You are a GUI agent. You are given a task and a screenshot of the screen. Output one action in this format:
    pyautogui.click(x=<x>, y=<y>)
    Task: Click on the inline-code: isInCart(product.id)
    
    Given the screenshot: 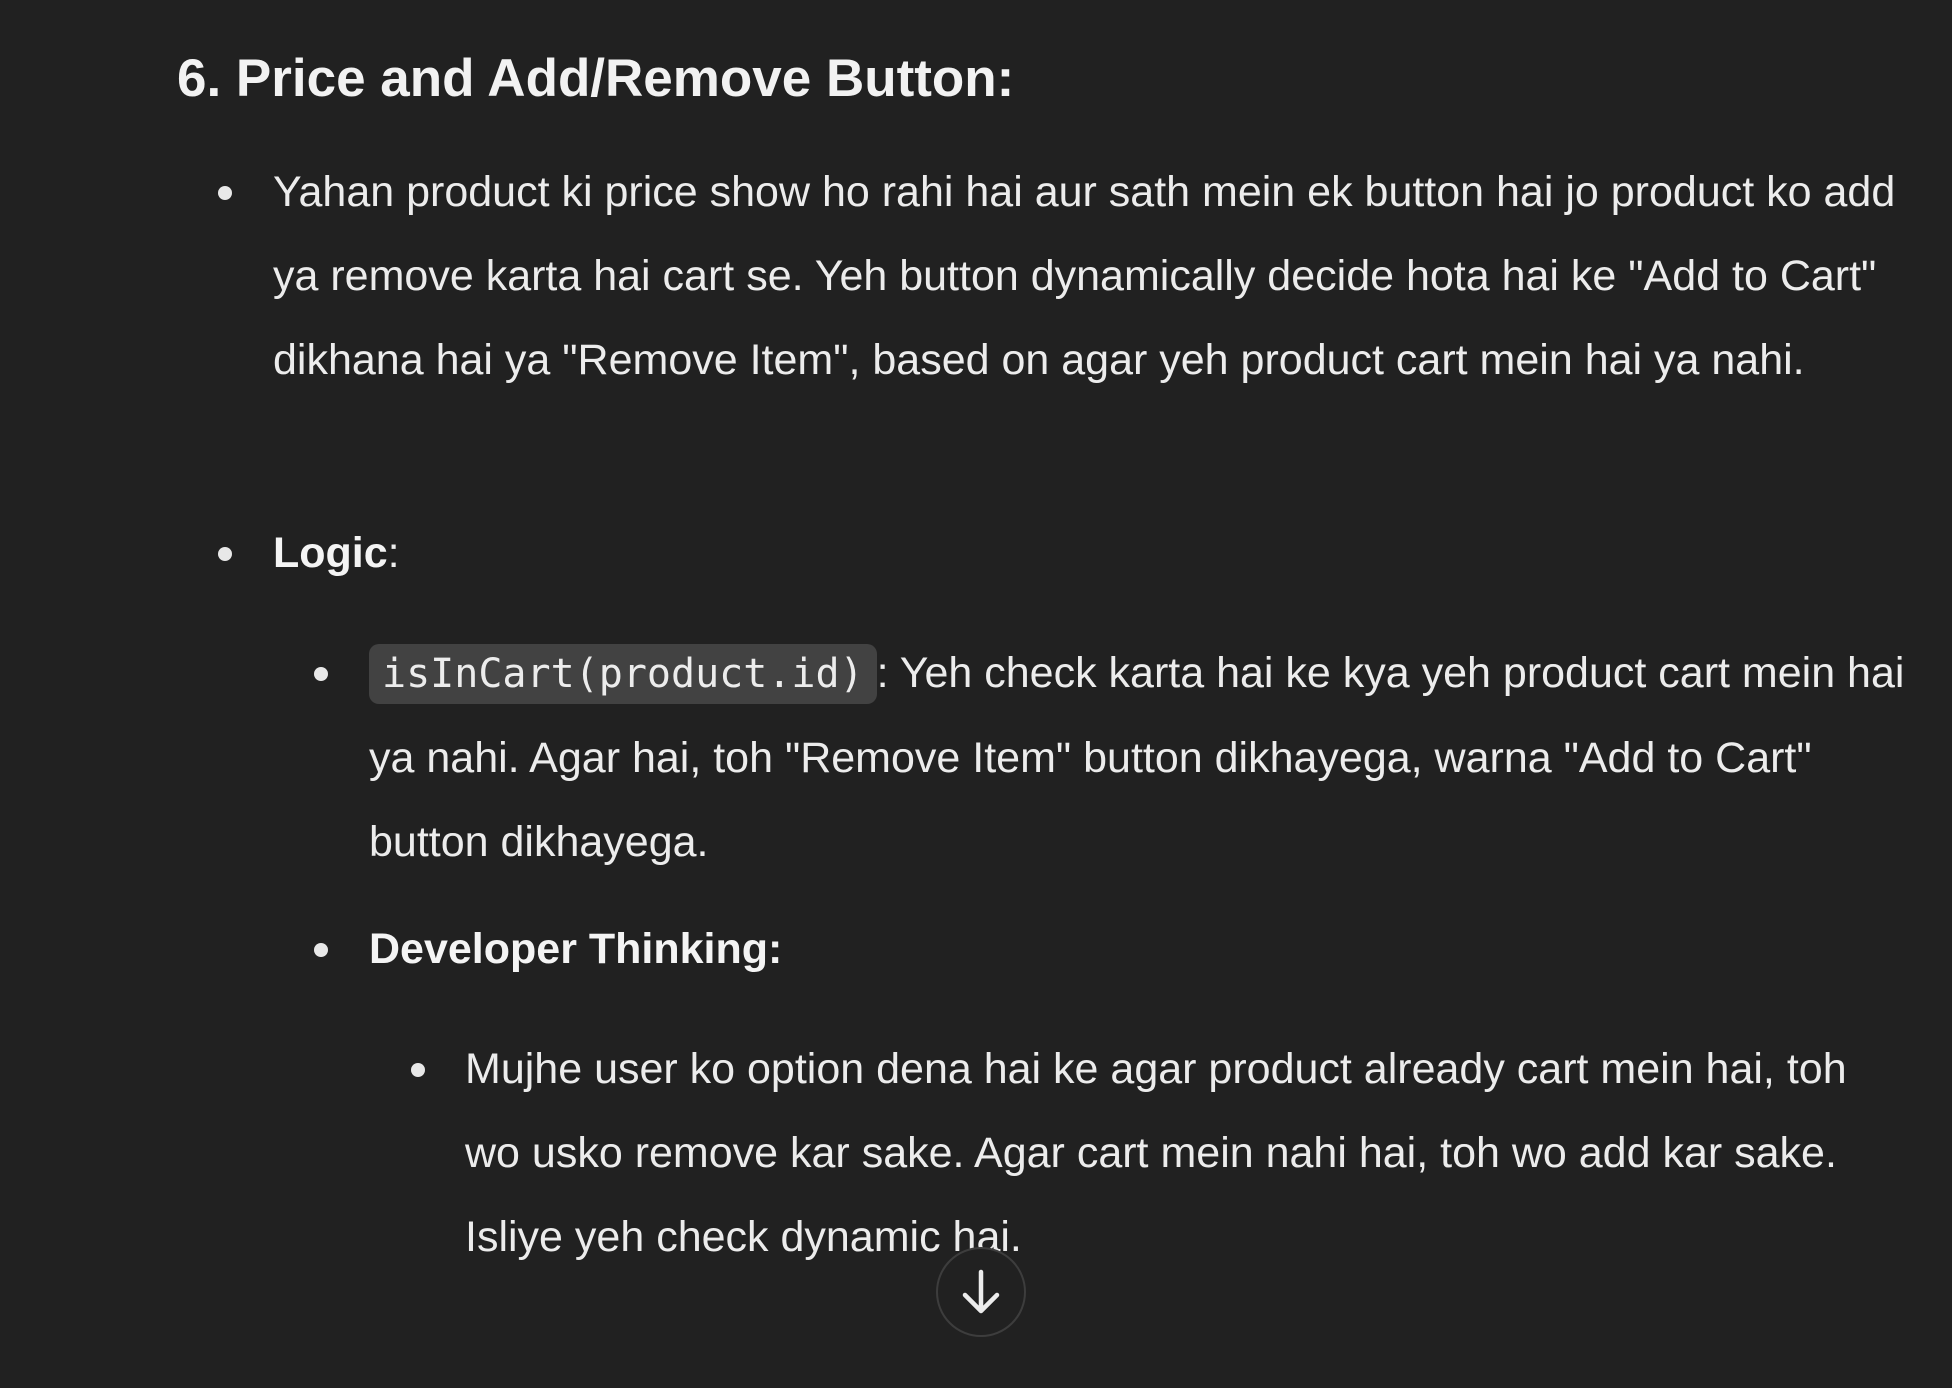 What is the action you would take?
    pyautogui.click(x=623, y=674)
    